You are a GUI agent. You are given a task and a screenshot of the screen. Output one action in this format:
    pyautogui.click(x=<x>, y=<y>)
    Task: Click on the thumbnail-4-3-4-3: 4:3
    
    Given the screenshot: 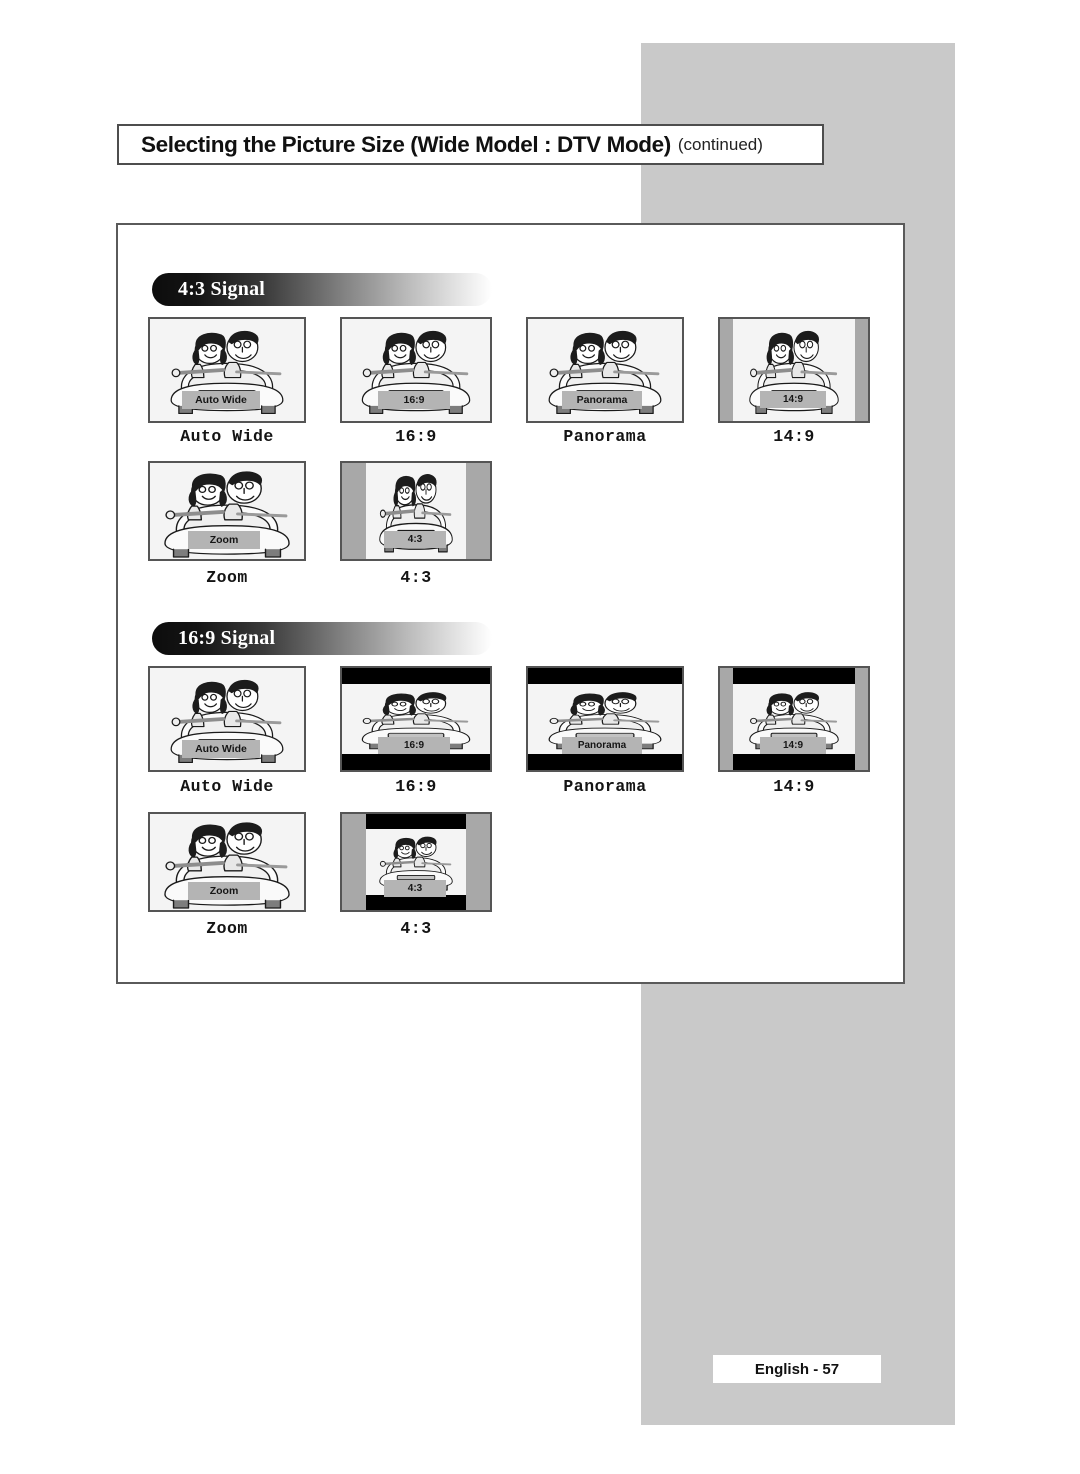 What is the action you would take?
    pyautogui.click(x=416, y=511)
    